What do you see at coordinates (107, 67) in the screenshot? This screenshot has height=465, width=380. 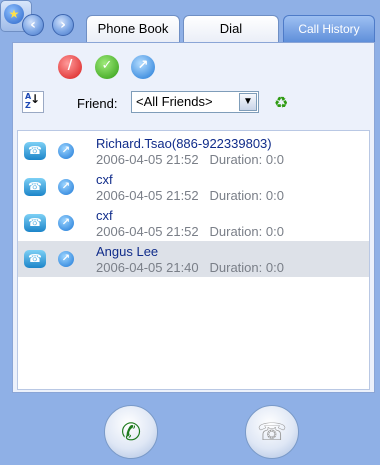 I see `check-icon: ✓` at bounding box center [107, 67].